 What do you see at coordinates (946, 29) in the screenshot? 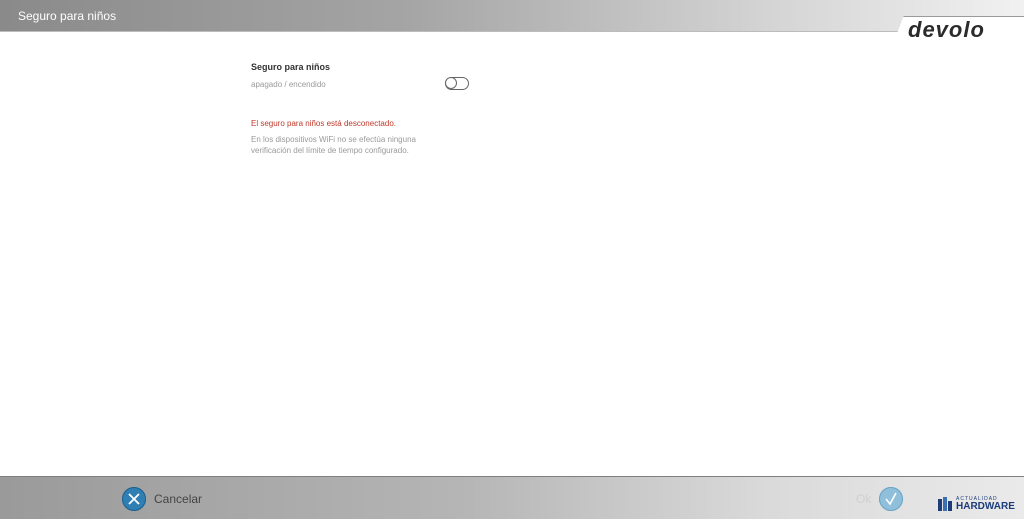
I see `devolo-logo: devolo` at bounding box center [946, 29].